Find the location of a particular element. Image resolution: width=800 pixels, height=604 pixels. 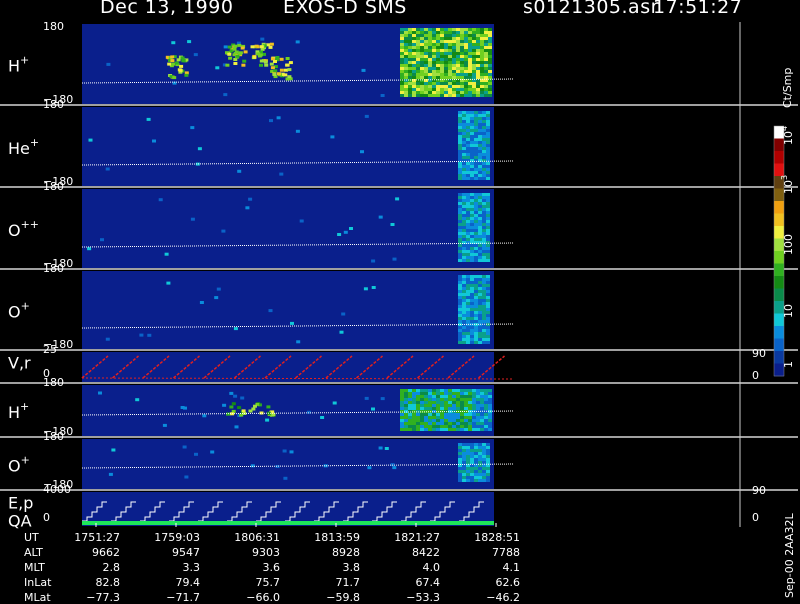

eph-value-alt-1: 9547 is located at coordinates (186, 552).